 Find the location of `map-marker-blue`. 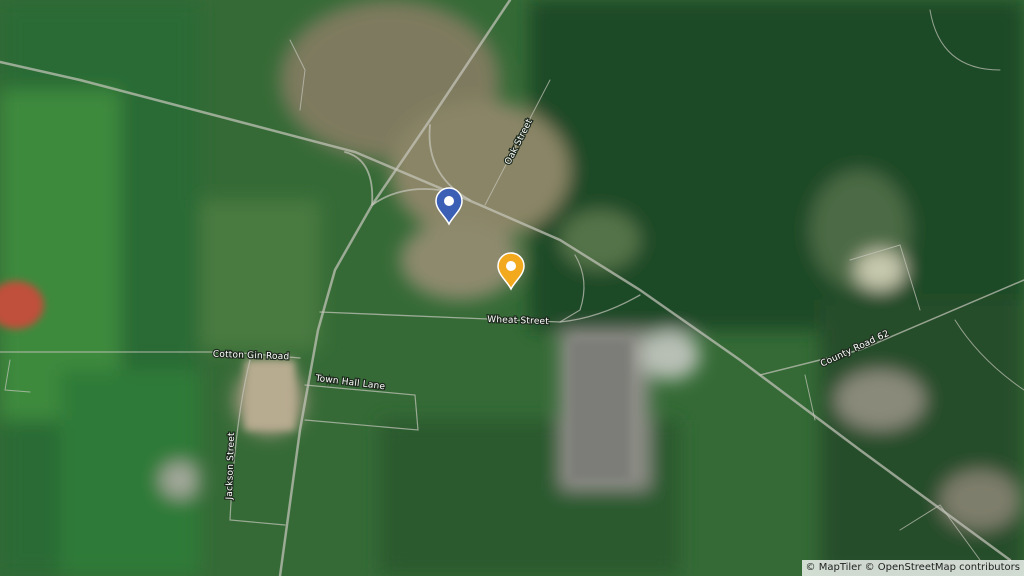

map-marker-blue is located at coordinates (449, 206).